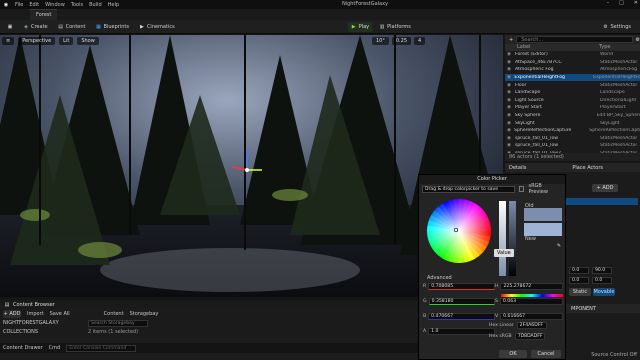  Describe the element at coordinates (608, 3) in the screenshot. I see `minimize-icon: –` at that location.